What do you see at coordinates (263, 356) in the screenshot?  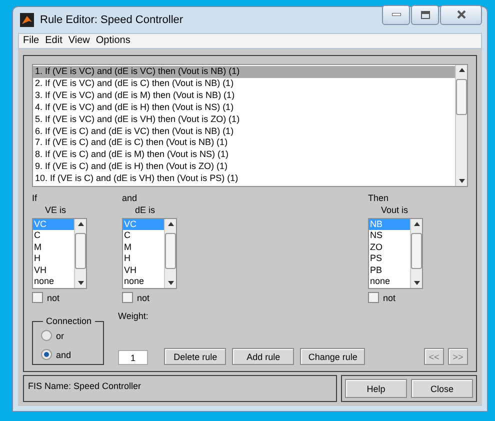 I see `rule-button: Add rule` at bounding box center [263, 356].